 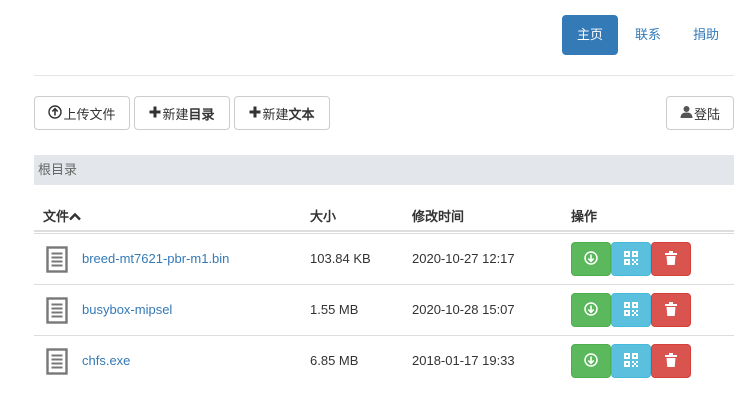 What do you see at coordinates (301, 114) in the screenshot?
I see `new-text-bold: 文本` at bounding box center [301, 114].